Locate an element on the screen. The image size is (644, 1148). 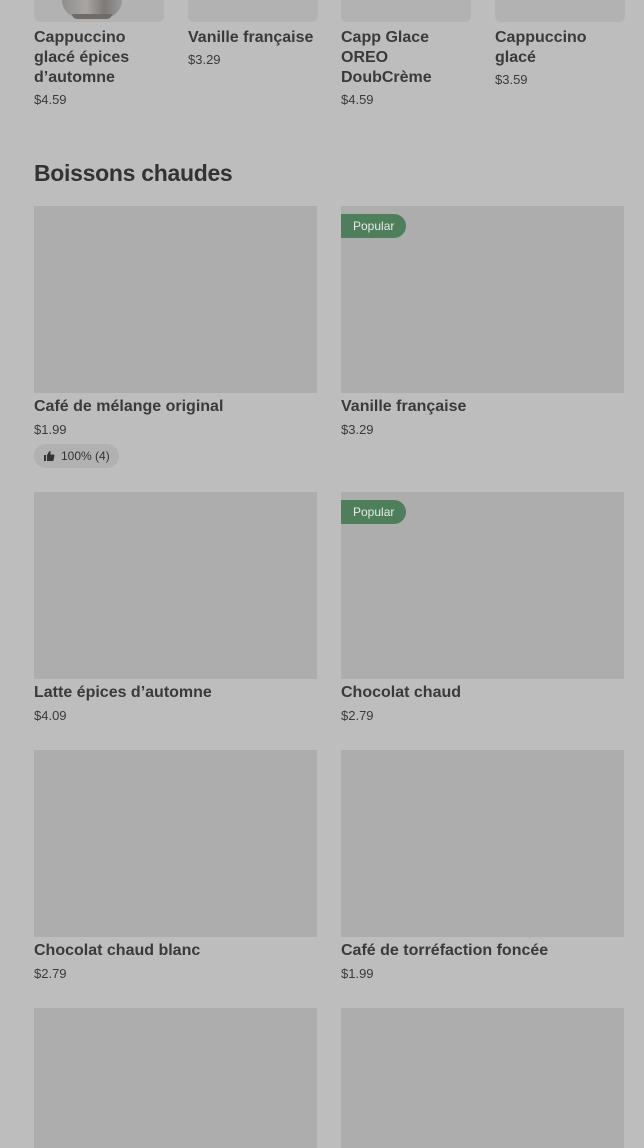
product-name: Capp Glace OREO DoubCrème is located at coordinates (386, 57).